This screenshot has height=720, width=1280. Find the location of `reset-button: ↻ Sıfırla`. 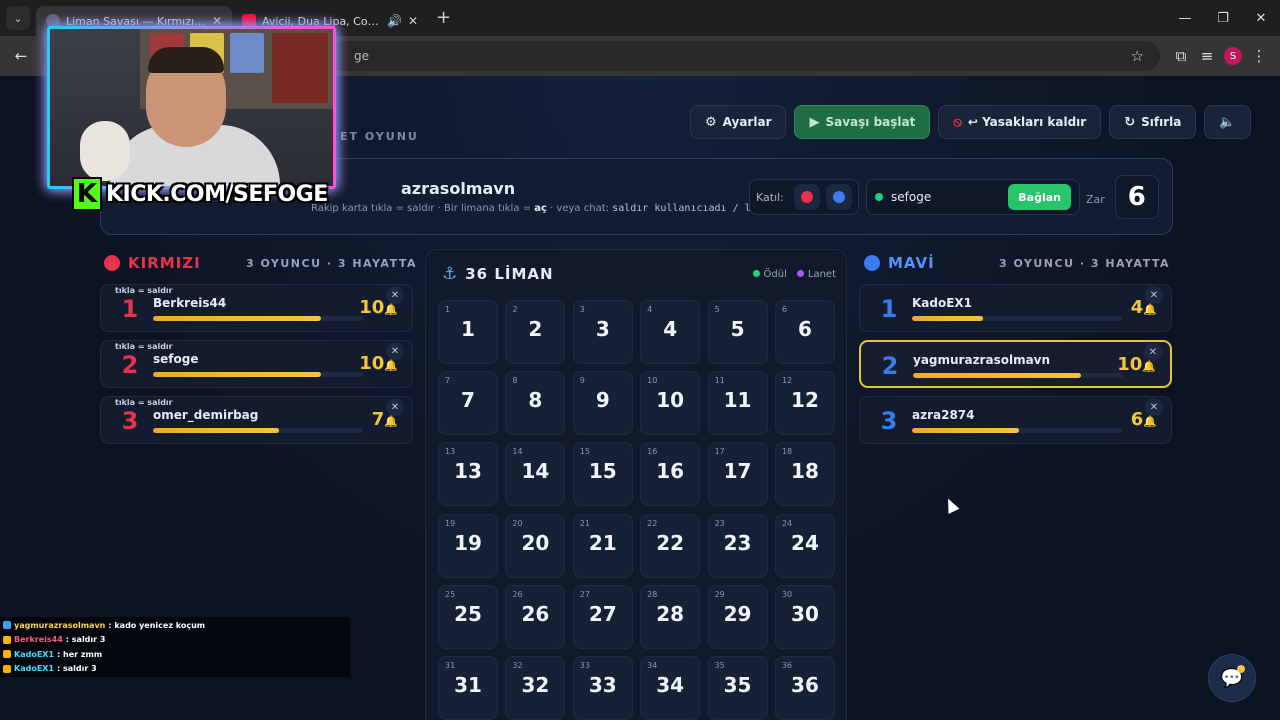

reset-button: ↻ Sıfırla is located at coordinates (1153, 122).